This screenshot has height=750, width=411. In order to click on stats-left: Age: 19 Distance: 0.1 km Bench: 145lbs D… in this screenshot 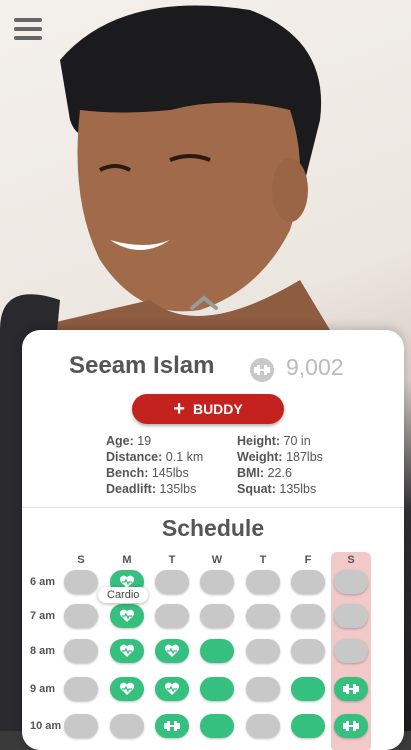, I will do `click(154, 465)`.